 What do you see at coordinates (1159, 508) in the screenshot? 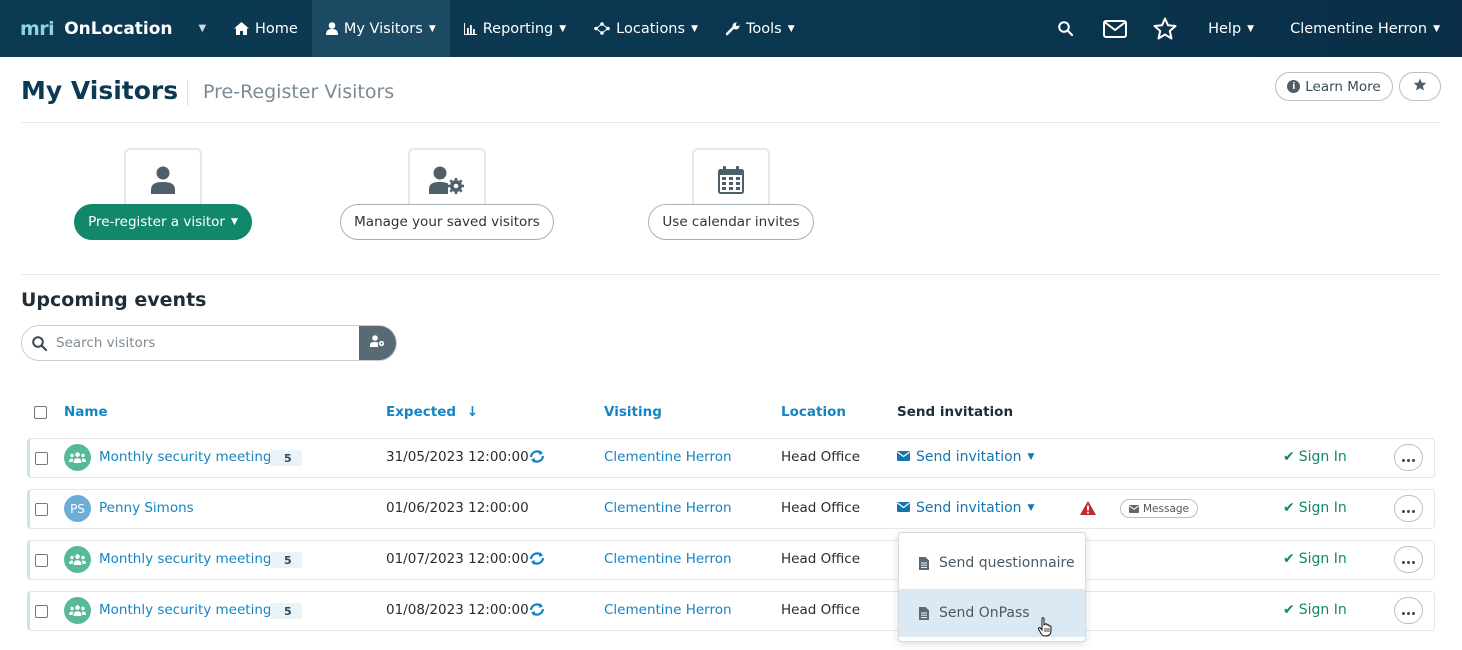
I see `message-button: Message` at bounding box center [1159, 508].